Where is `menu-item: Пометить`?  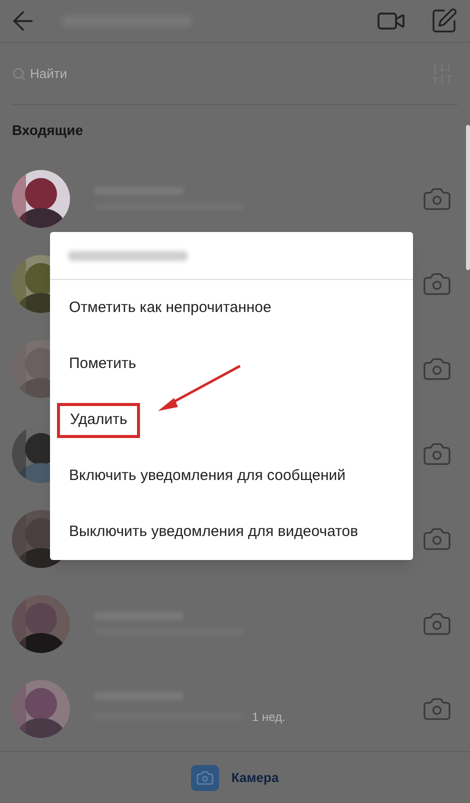
menu-item: Пометить is located at coordinates (231, 364).